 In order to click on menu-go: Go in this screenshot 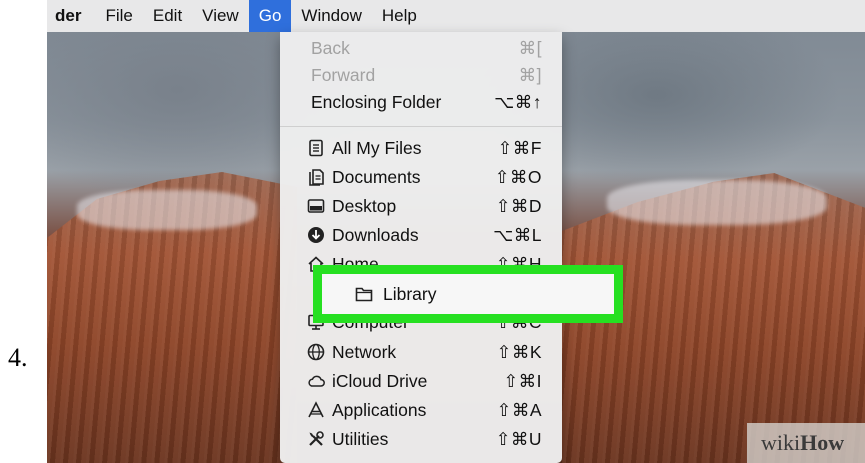, I will do `click(270, 16)`.